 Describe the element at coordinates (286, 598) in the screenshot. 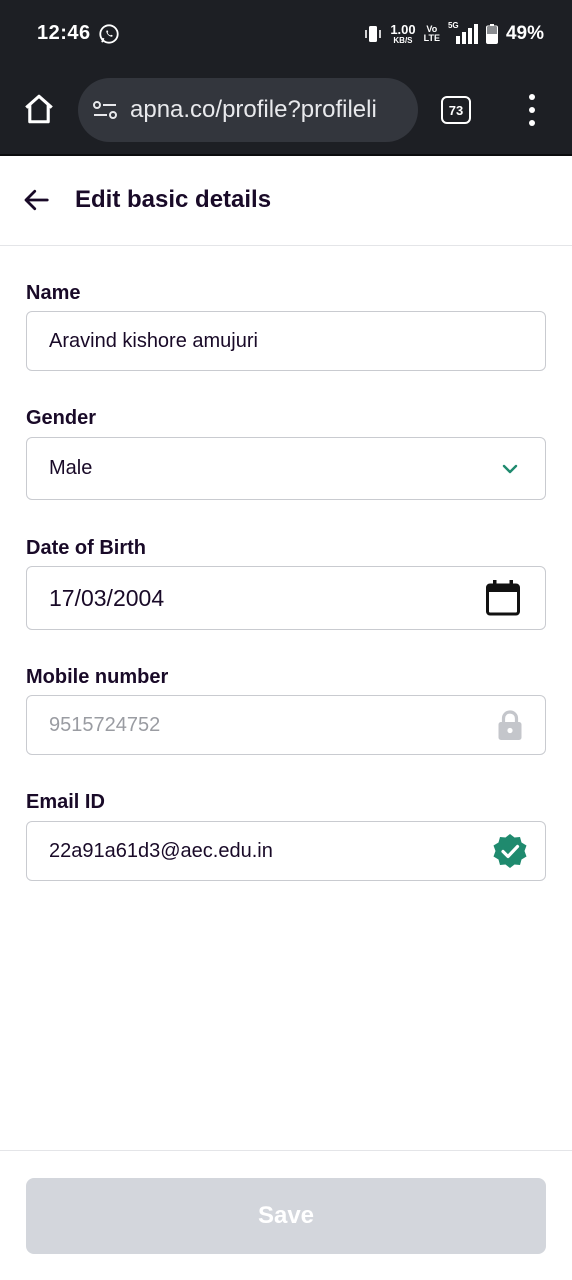

I see `dob-input: 17/03/2004` at that location.